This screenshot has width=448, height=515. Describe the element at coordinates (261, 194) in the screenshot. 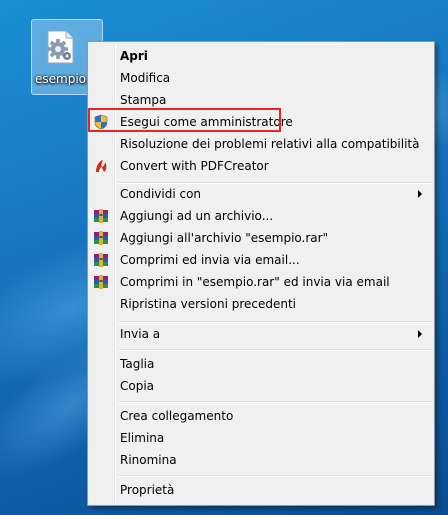

I see `menu-item-share-with: Condividi con` at that location.